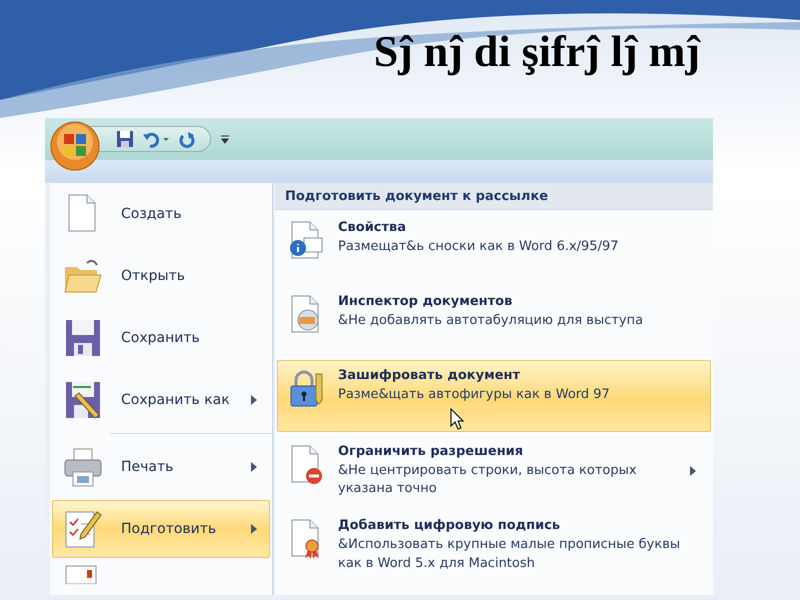  I want to click on undo-icon, so click(156, 139).